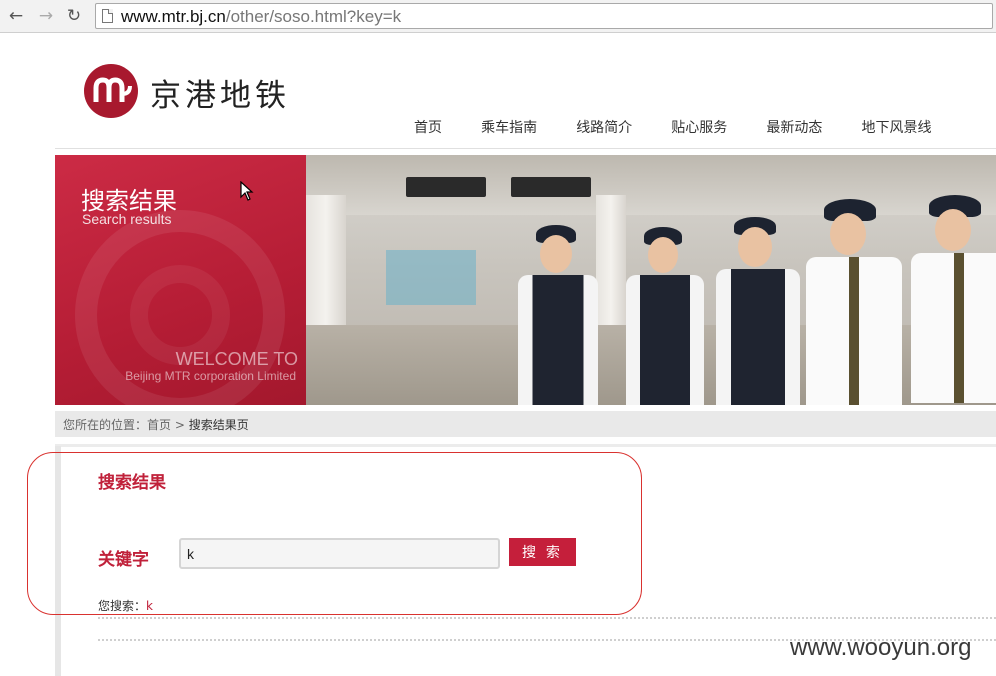  I want to click on nav-item-services: 贴心服务, so click(699, 128).